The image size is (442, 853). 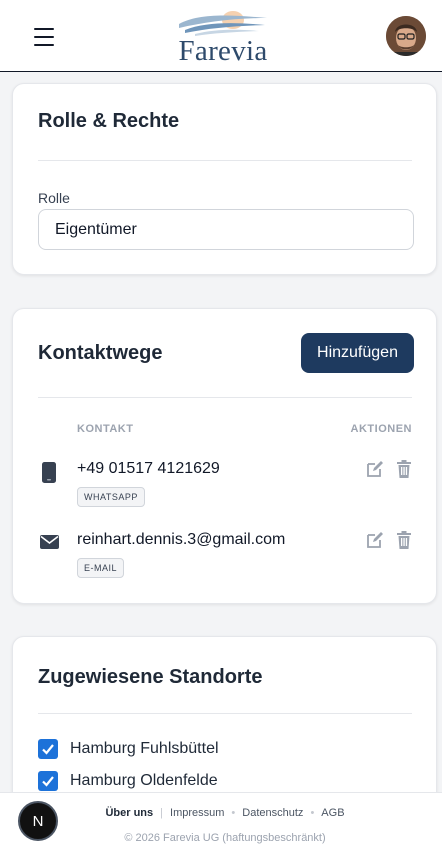 What do you see at coordinates (109, 121) in the screenshot?
I see `role-card-title: Rolle & Rechte` at bounding box center [109, 121].